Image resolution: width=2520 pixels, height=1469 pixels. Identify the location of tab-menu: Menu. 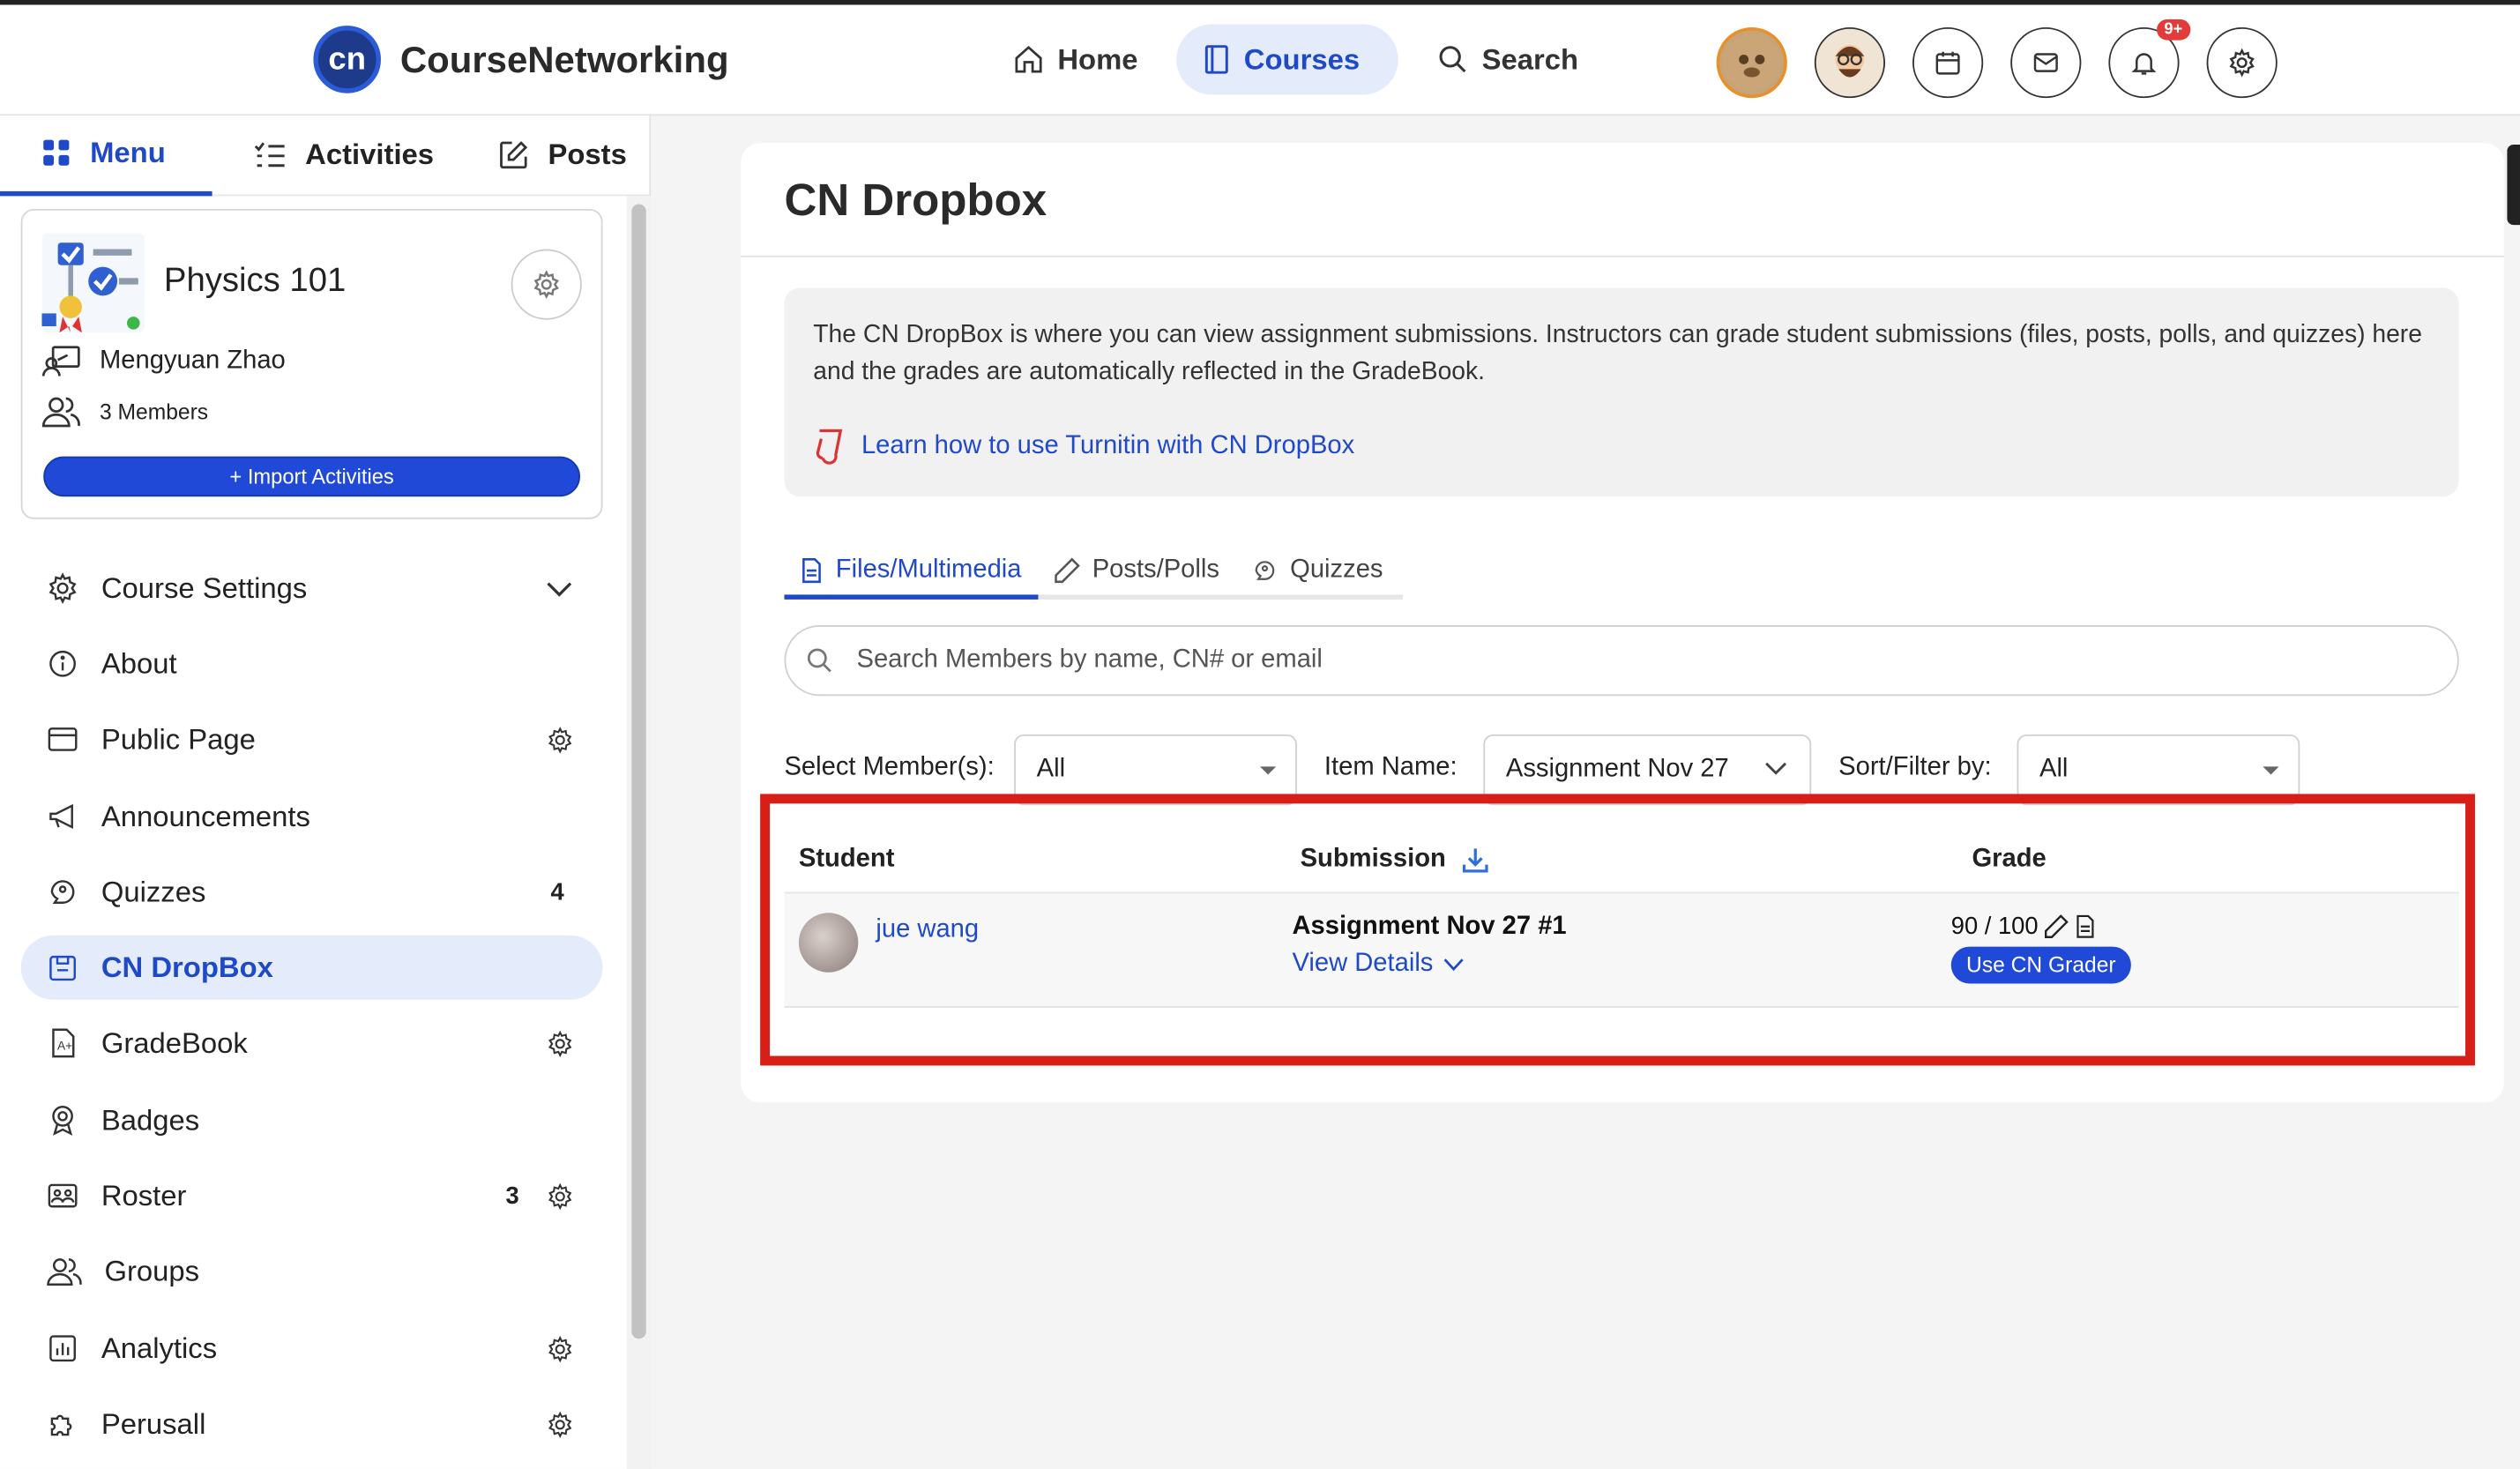
(106, 155).